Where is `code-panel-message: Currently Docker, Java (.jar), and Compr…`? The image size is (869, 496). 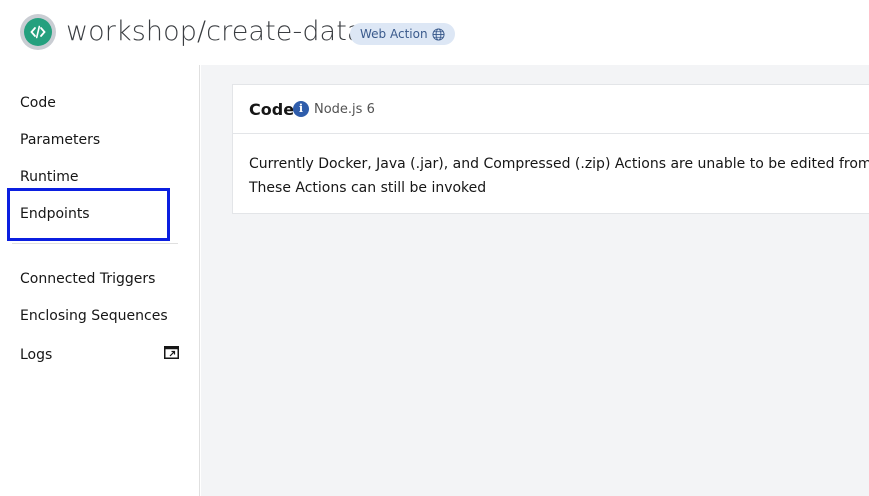 code-panel-message: Currently Docker, Java (.jar), and Compr… is located at coordinates (559, 176).